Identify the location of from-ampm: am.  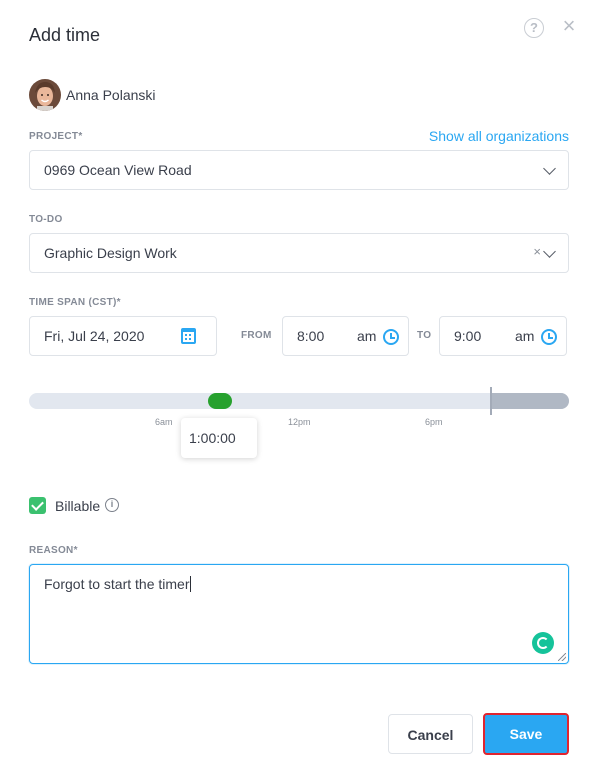
(367, 336).